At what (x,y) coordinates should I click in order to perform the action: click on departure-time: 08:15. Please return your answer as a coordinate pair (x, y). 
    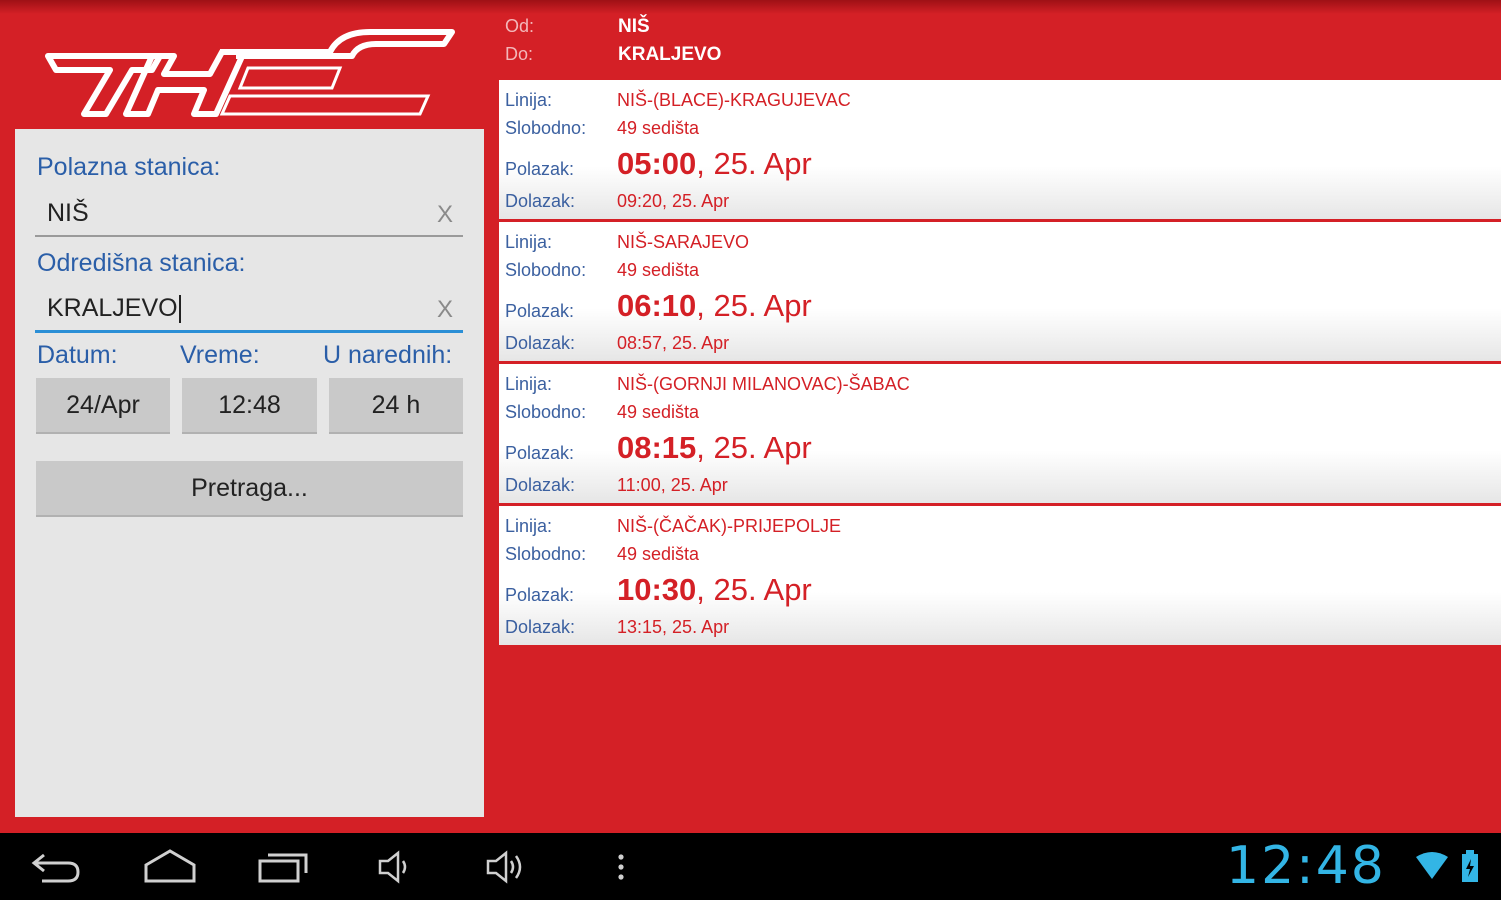
    Looking at the image, I should click on (657, 447).